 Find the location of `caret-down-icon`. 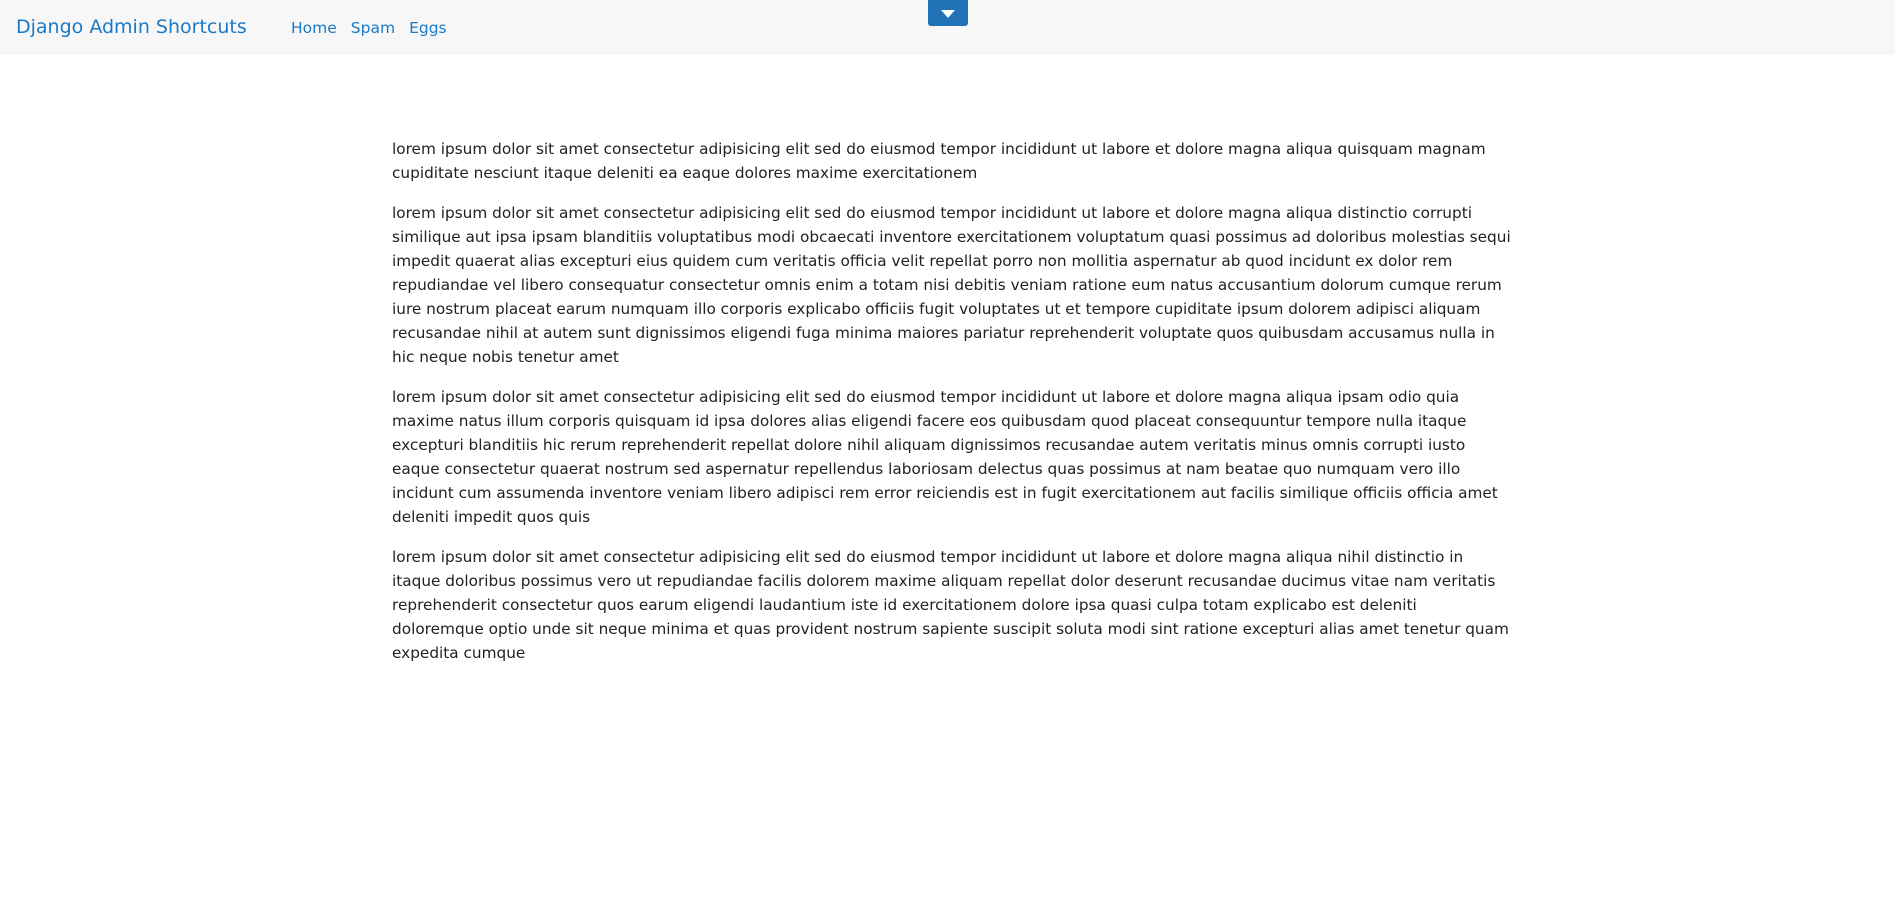

caret-down-icon is located at coordinates (948, 14).